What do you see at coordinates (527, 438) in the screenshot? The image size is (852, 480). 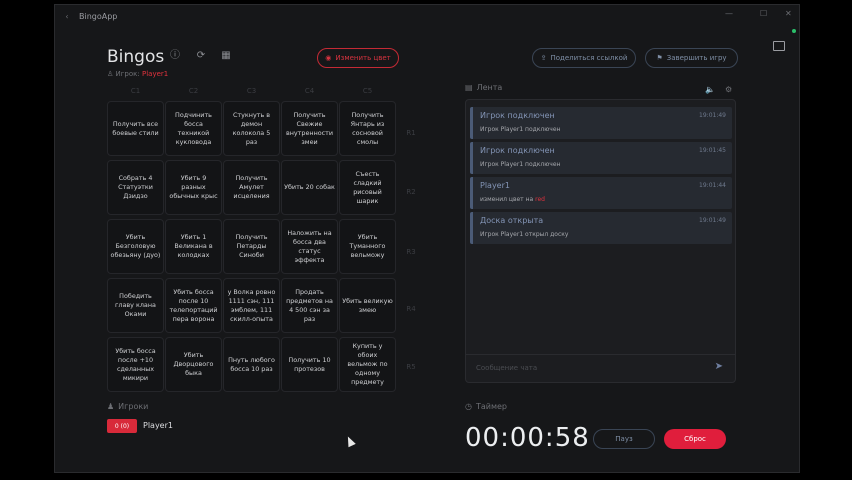 I see `timer-display: 00:00:58` at bounding box center [527, 438].